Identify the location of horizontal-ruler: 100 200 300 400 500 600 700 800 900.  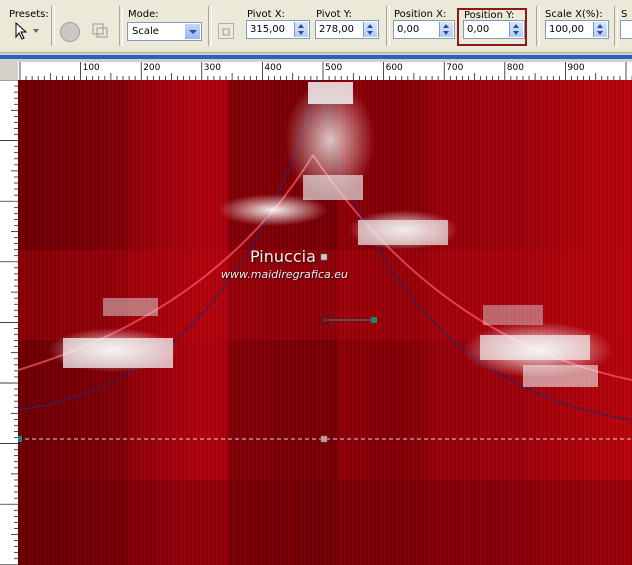
(325, 71).